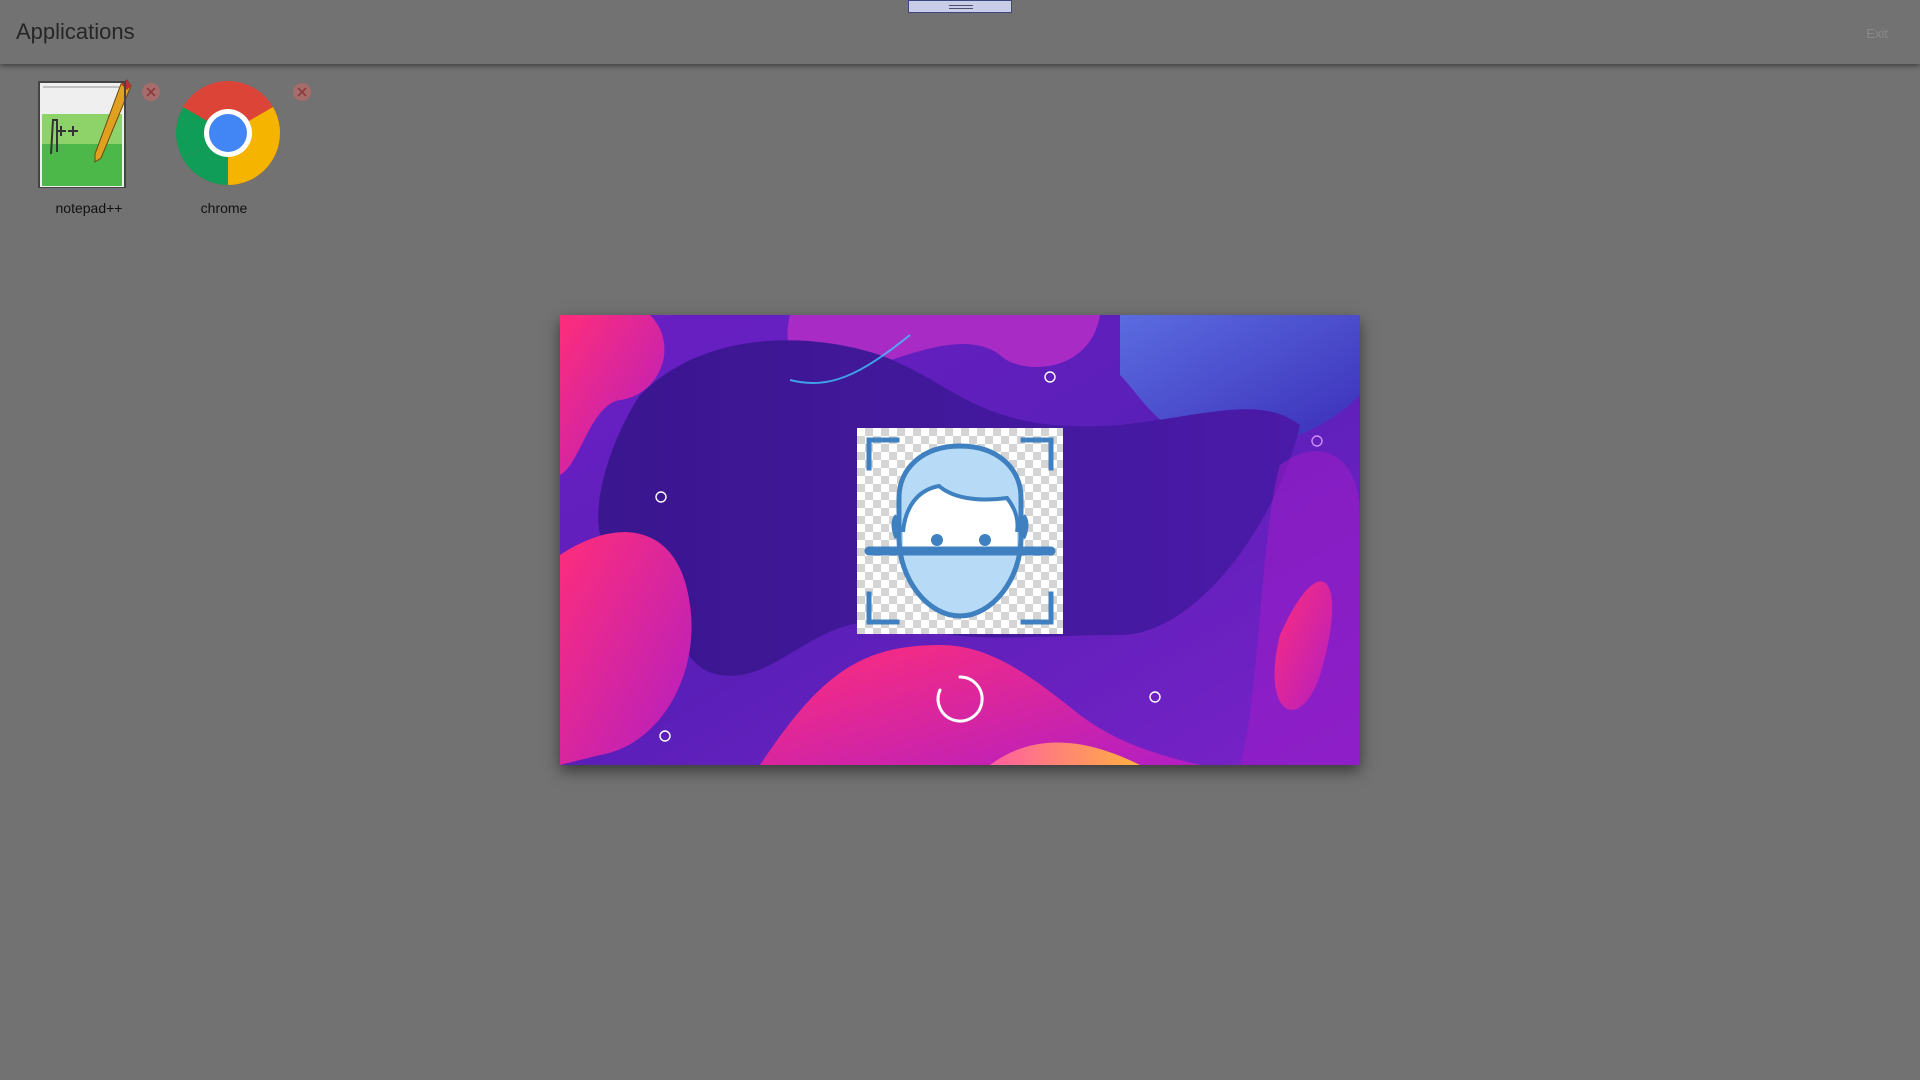 This screenshot has height=1080, width=1920. I want to click on face-scan-image, so click(960, 531).